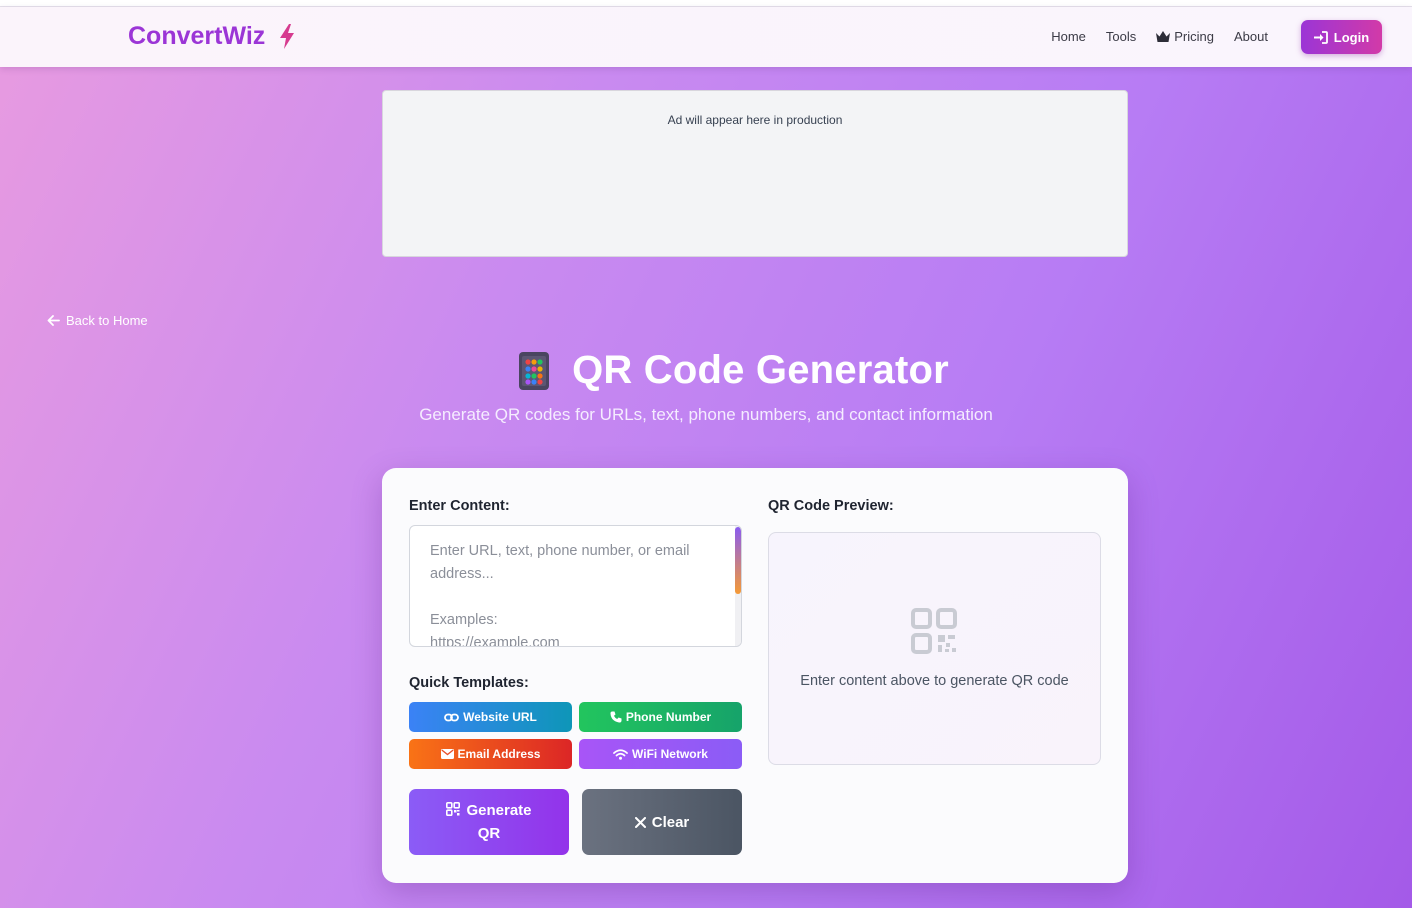  Describe the element at coordinates (447, 754) in the screenshot. I see `envelope-icon` at that location.